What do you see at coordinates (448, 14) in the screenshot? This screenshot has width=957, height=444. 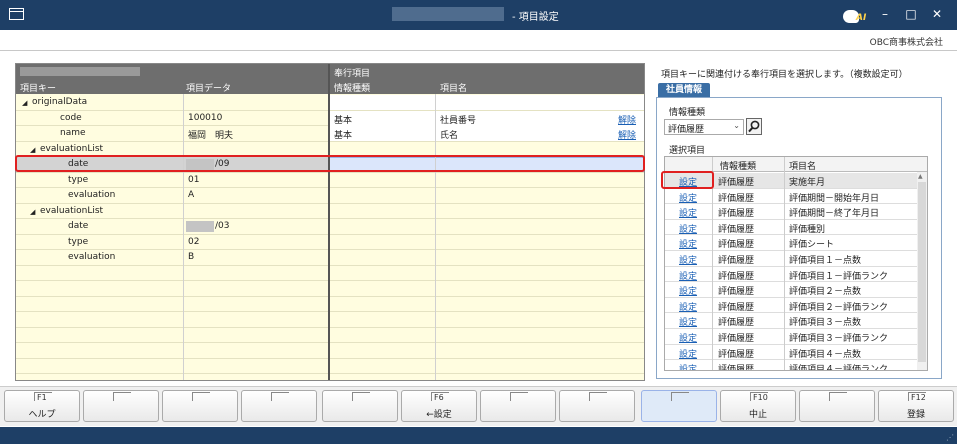 I see `title-redacted` at bounding box center [448, 14].